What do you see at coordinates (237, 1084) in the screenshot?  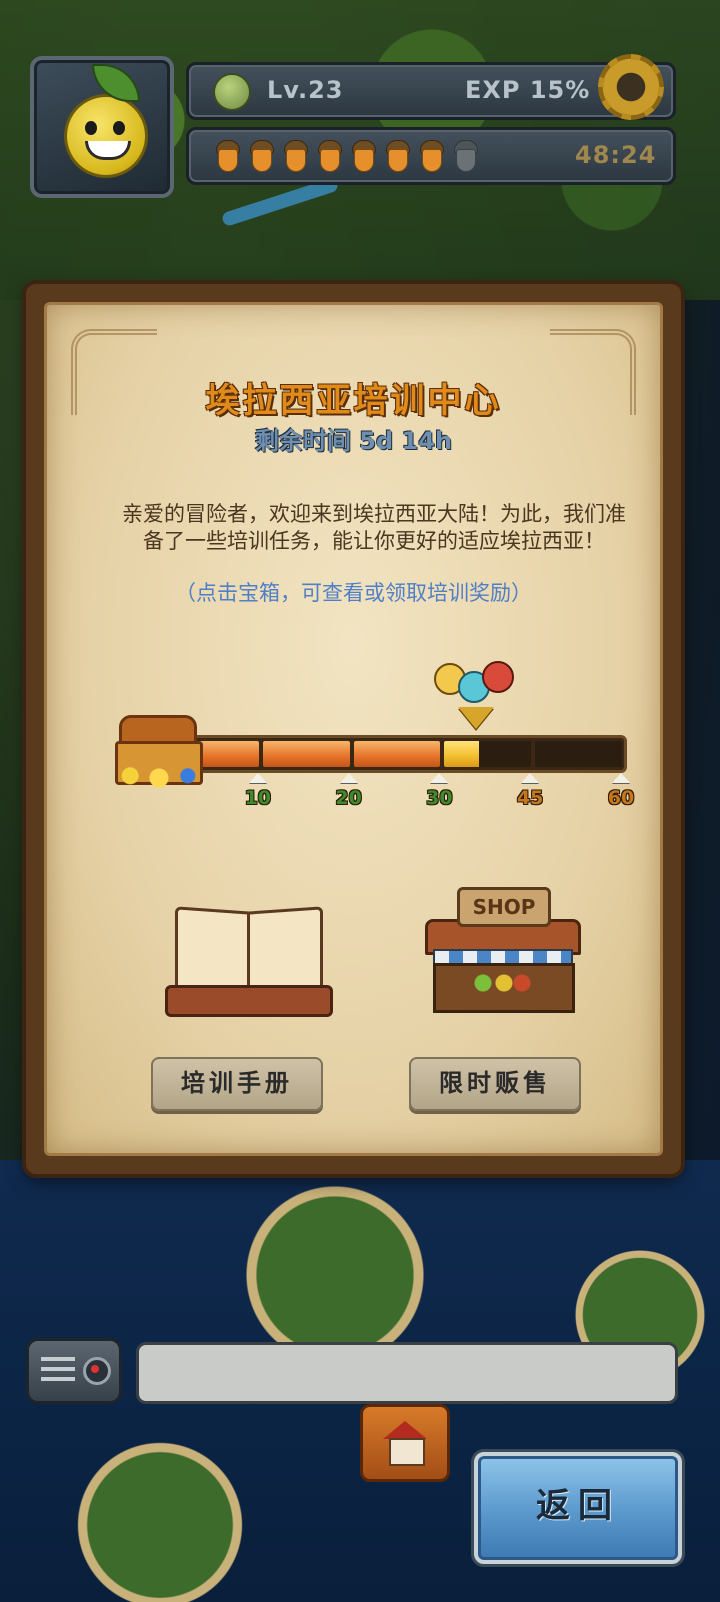 I see `training-manual-button: 培训手册` at bounding box center [237, 1084].